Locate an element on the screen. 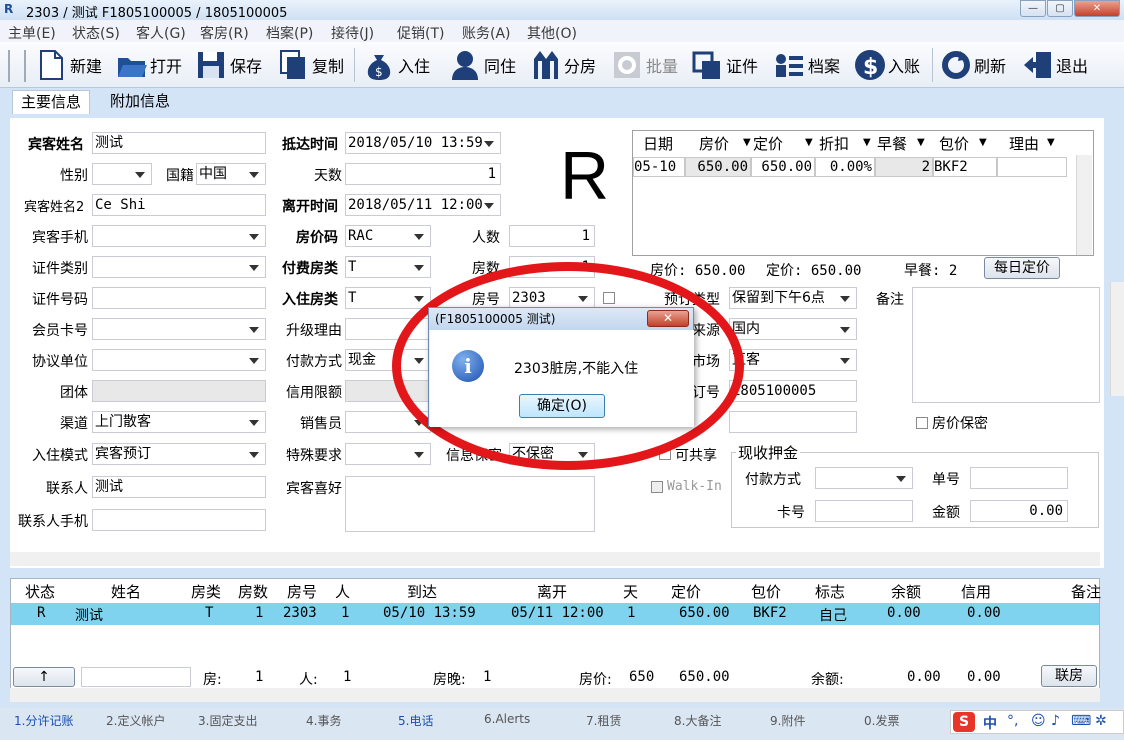  link-room-button: 联房 is located at coordinates (1069, 676).